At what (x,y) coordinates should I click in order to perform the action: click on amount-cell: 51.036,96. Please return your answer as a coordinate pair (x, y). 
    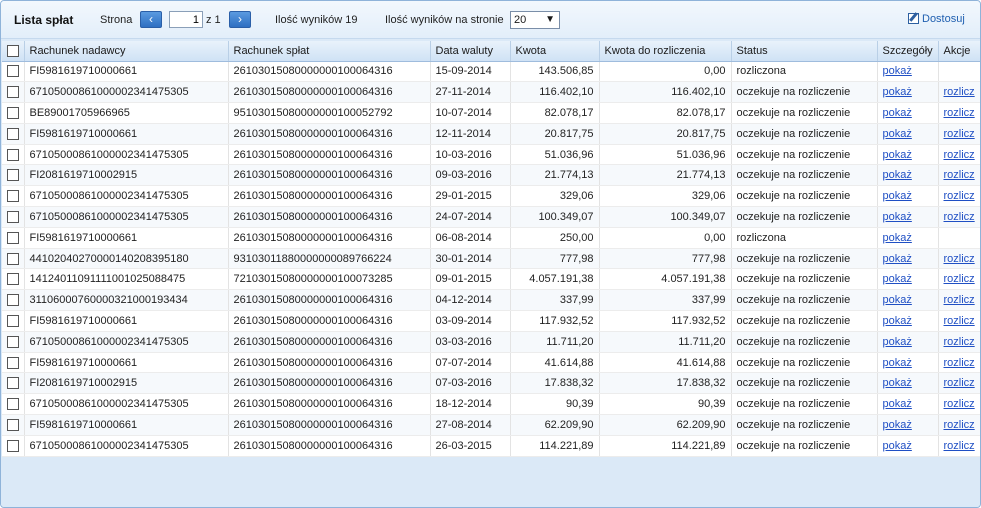
    Looking at the image, I should click on (555, 155).